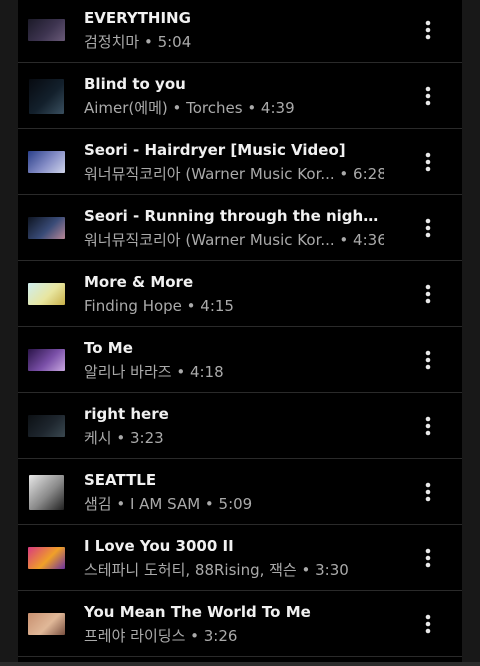  I want to click on video-title: More & More, so click(234, 282).